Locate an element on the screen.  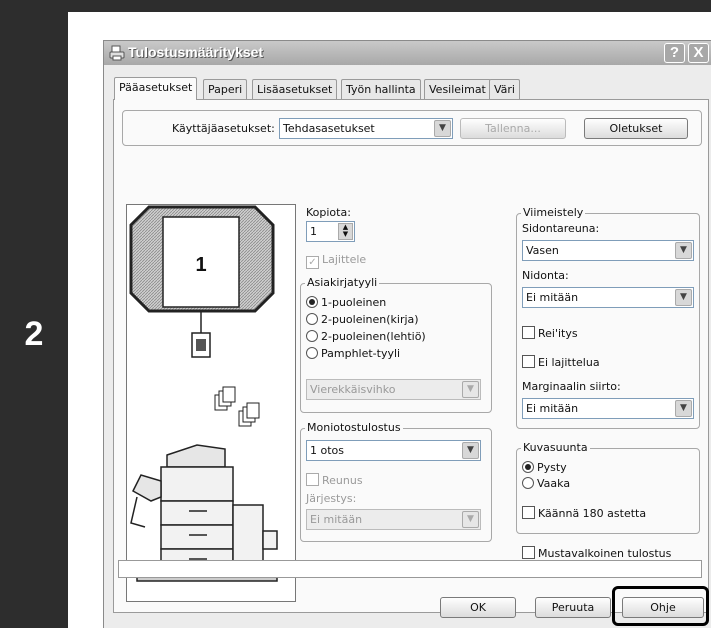
radio-2-sided-book-label: 2-puoleinen(kirja) is located at coordinates (370, 319).